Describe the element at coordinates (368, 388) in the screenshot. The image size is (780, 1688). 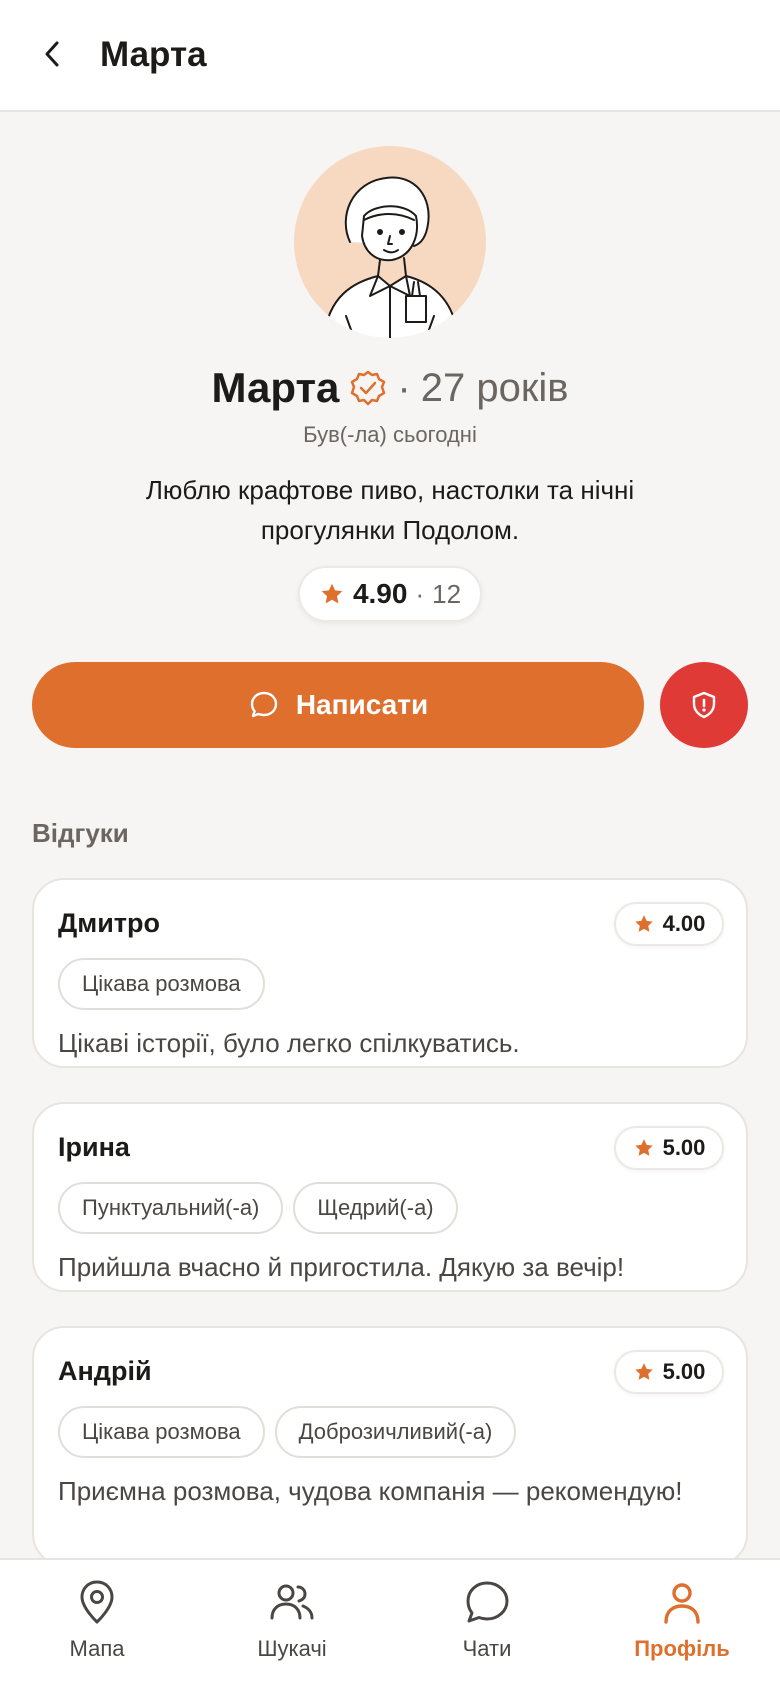
I see `verified-badge-icon` at that location.